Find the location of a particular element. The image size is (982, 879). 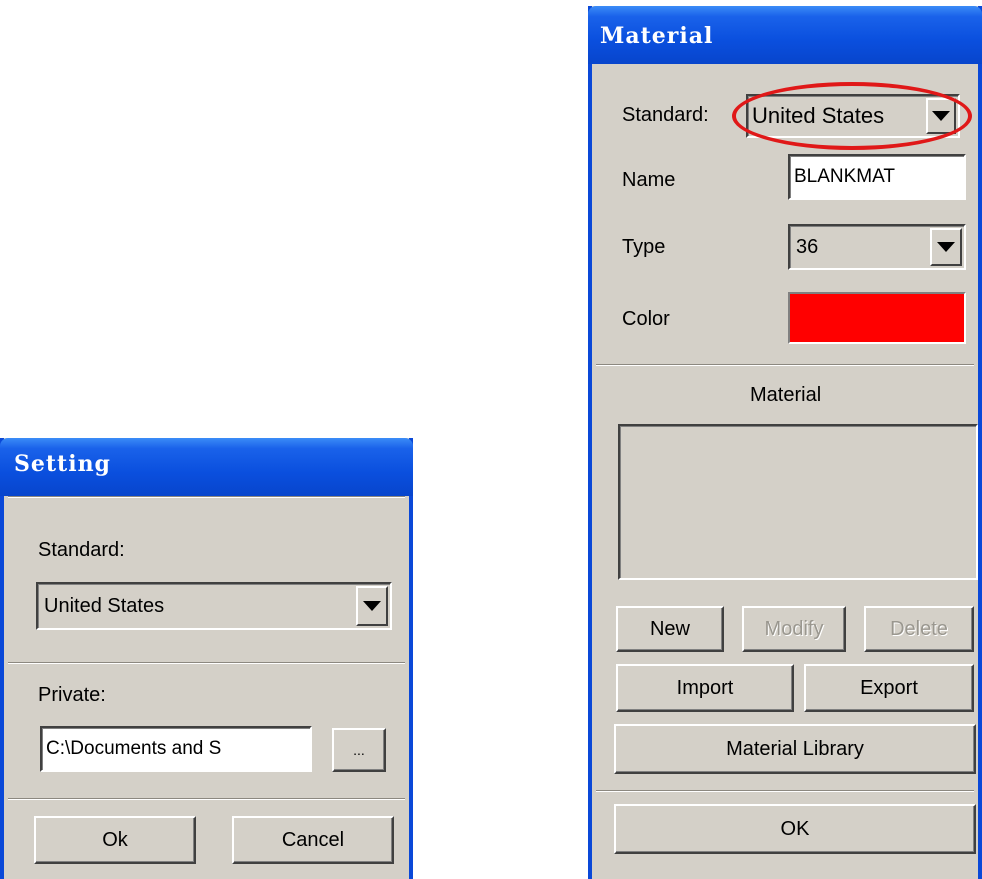

delete-label: Delete is located at coordinates (919, 628).